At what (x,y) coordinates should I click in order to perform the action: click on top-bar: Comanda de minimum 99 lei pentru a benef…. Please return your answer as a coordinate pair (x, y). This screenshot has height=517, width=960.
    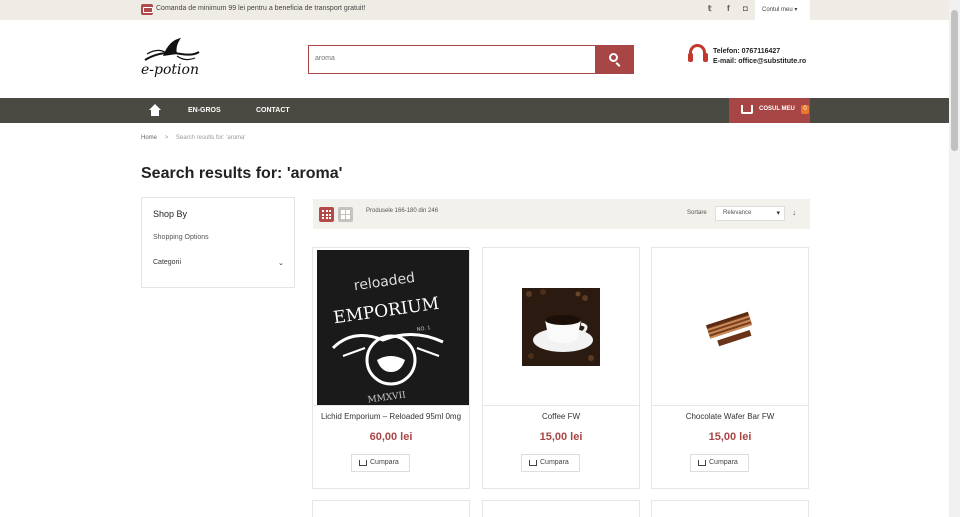
    Looking at the image, I should click on (474, 10).